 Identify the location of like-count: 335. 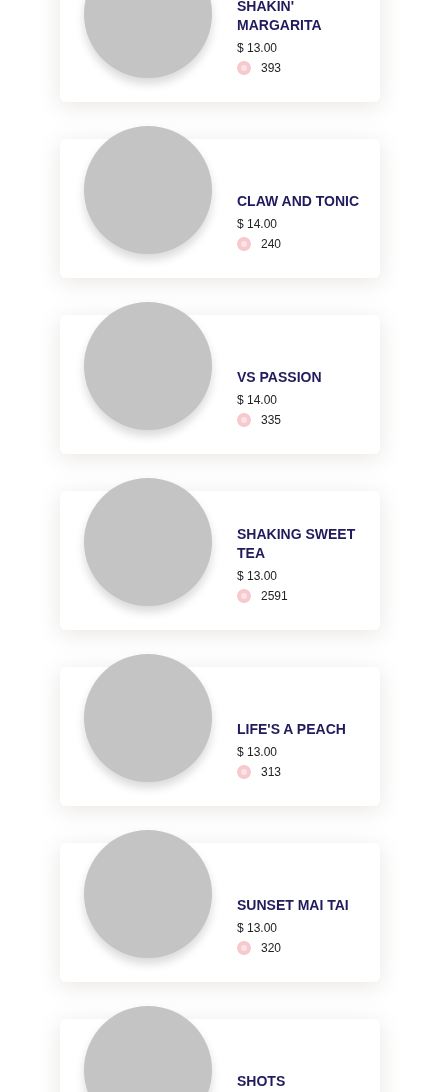
(271, 420).